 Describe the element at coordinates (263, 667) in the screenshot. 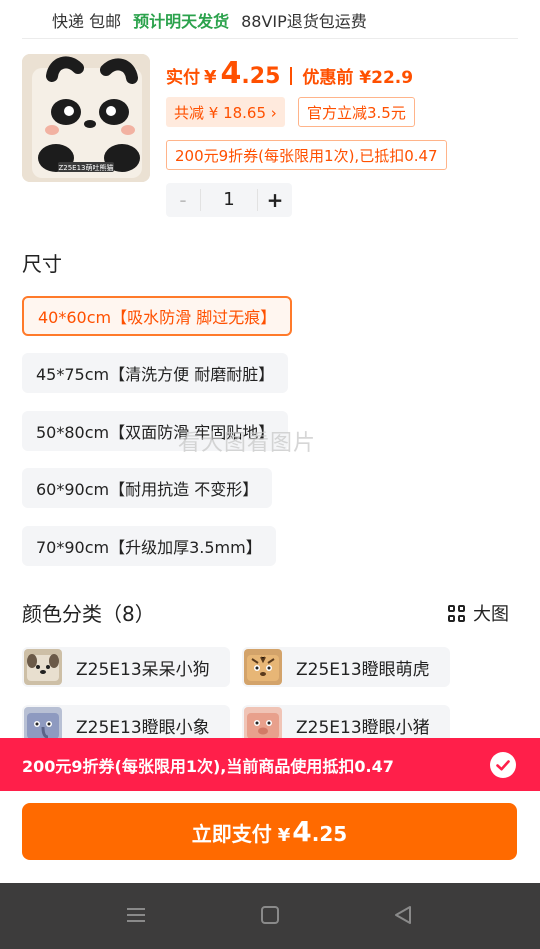

I see `tiger-swatch-icon` at that location.